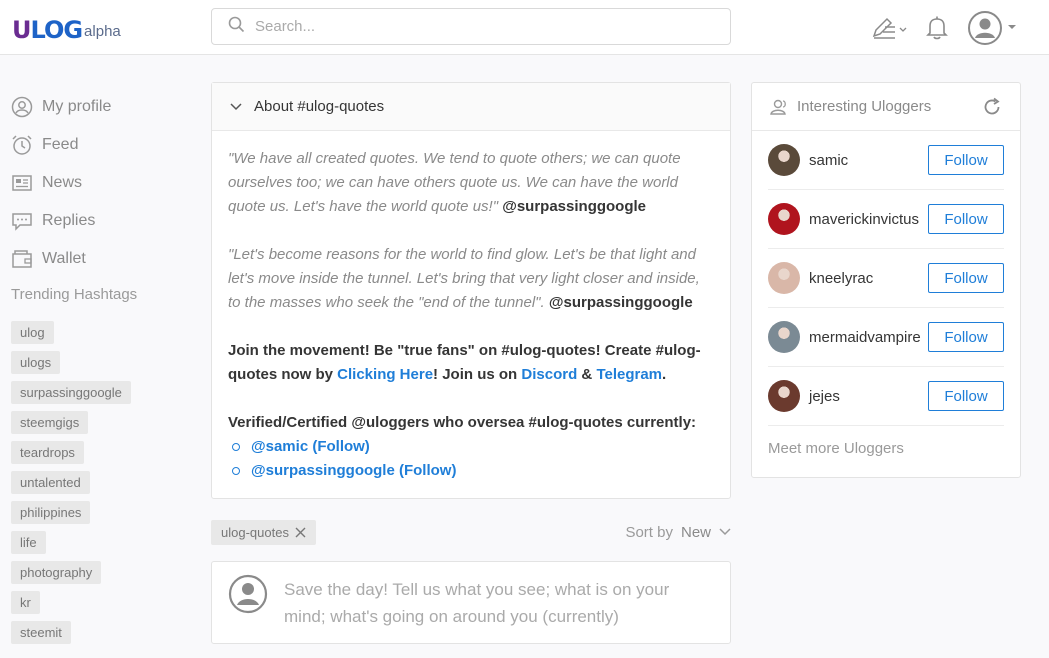 The width and height of the screenshot is (1049, 658). What do you see at coordinates (473, 471) in the screenshot?
I see `verified-item: @surpassinggoogle (Follow)` at bounding box center [473, 471].